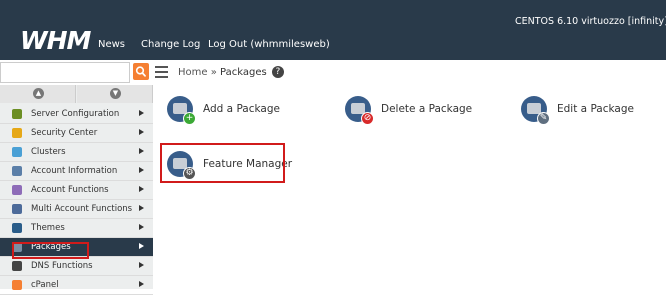  Describe the element at coordinates (17, 114) in the screenshot. I see `server-config-icon` at that location.